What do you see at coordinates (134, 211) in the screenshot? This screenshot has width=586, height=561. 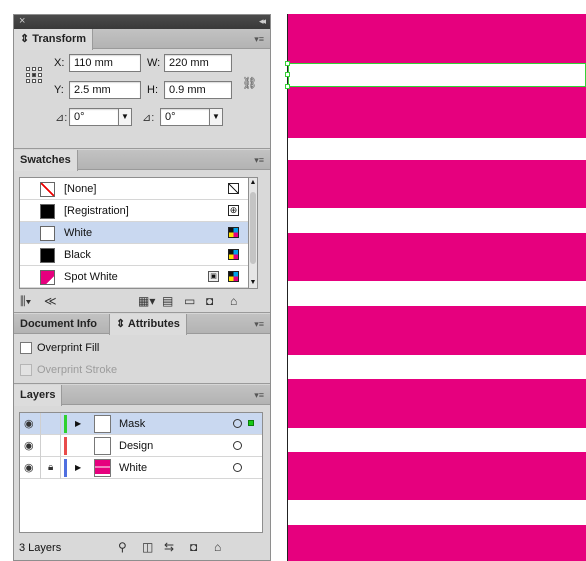 I see `swatch-row-registration: [Registration] ⊕` at bounding box center [134, 211].